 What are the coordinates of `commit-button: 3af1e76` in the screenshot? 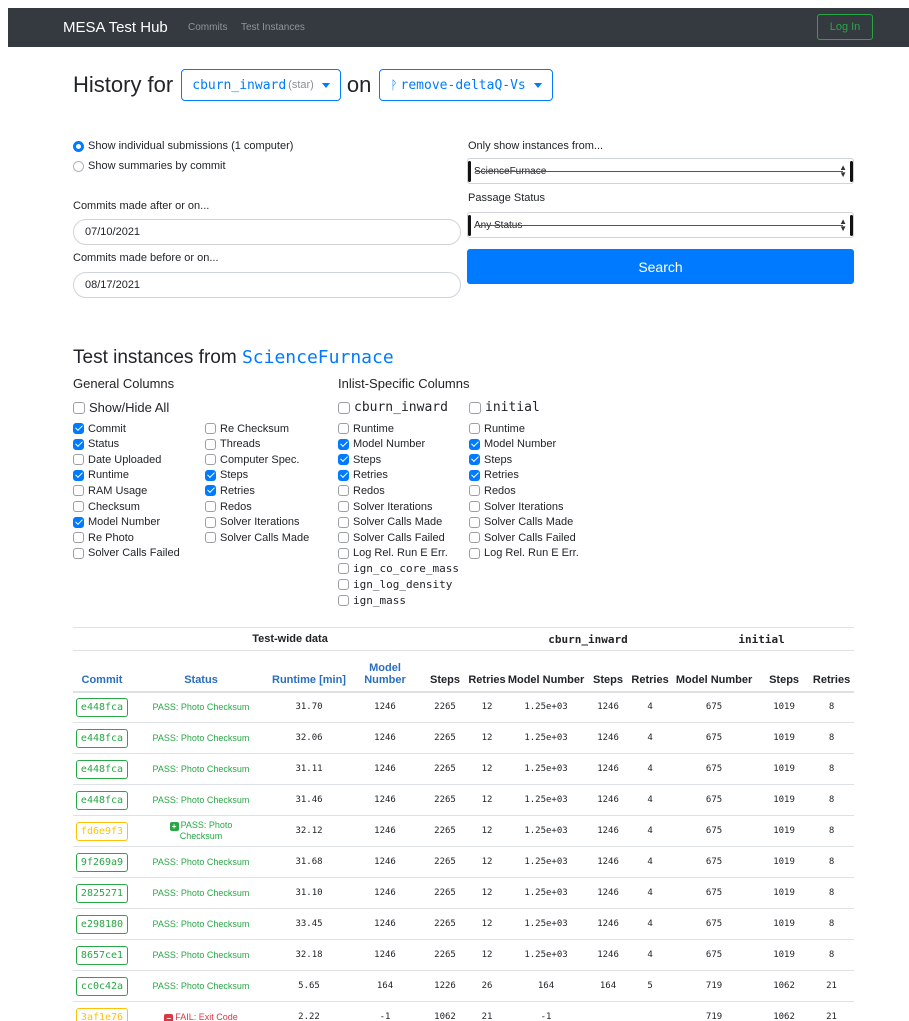 It's located at (102, 1014).